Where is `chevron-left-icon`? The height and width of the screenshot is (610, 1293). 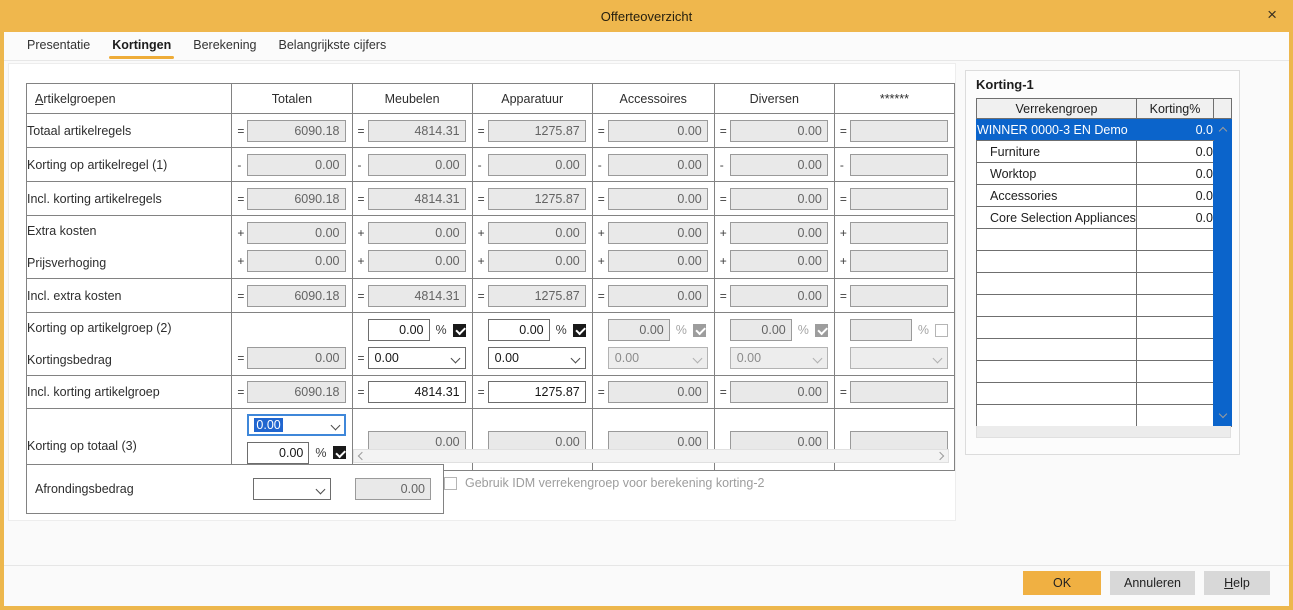 chevron-left-icon is located at coordinates (362, 456).